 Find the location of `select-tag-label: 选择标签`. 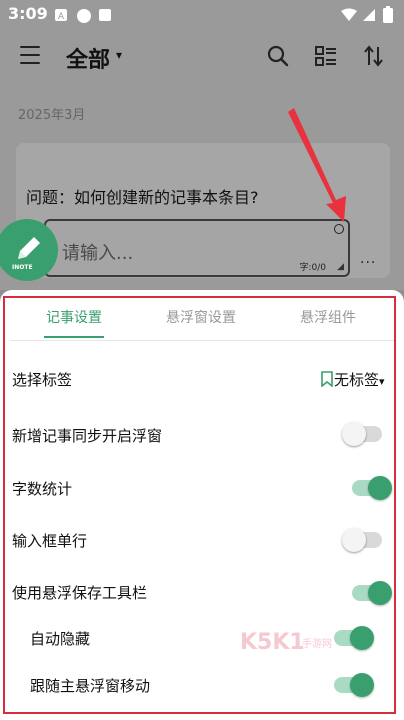

select-tag-label: 选择标签 is located at coordinates (42, 380).